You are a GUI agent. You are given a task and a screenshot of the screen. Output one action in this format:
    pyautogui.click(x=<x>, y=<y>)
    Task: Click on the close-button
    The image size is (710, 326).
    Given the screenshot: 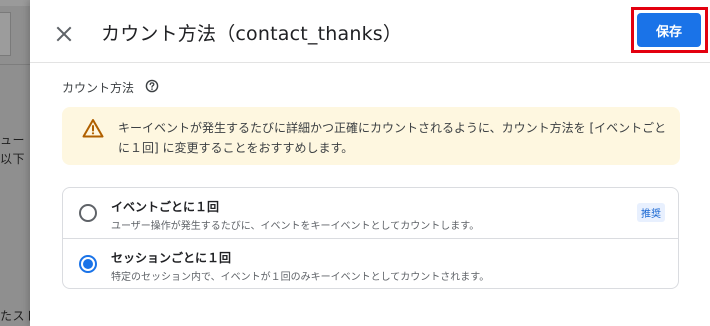 What is the action you would take?
    pyautogui.click(x=64, y=34)
    